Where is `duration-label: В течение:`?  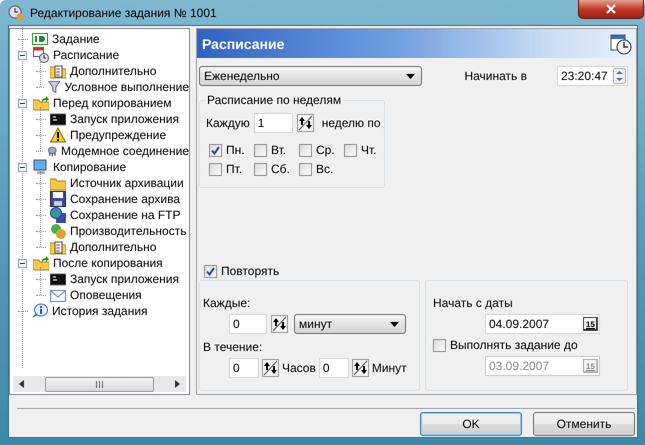
duration-label: В течение: is located at coordinates (233, 347).